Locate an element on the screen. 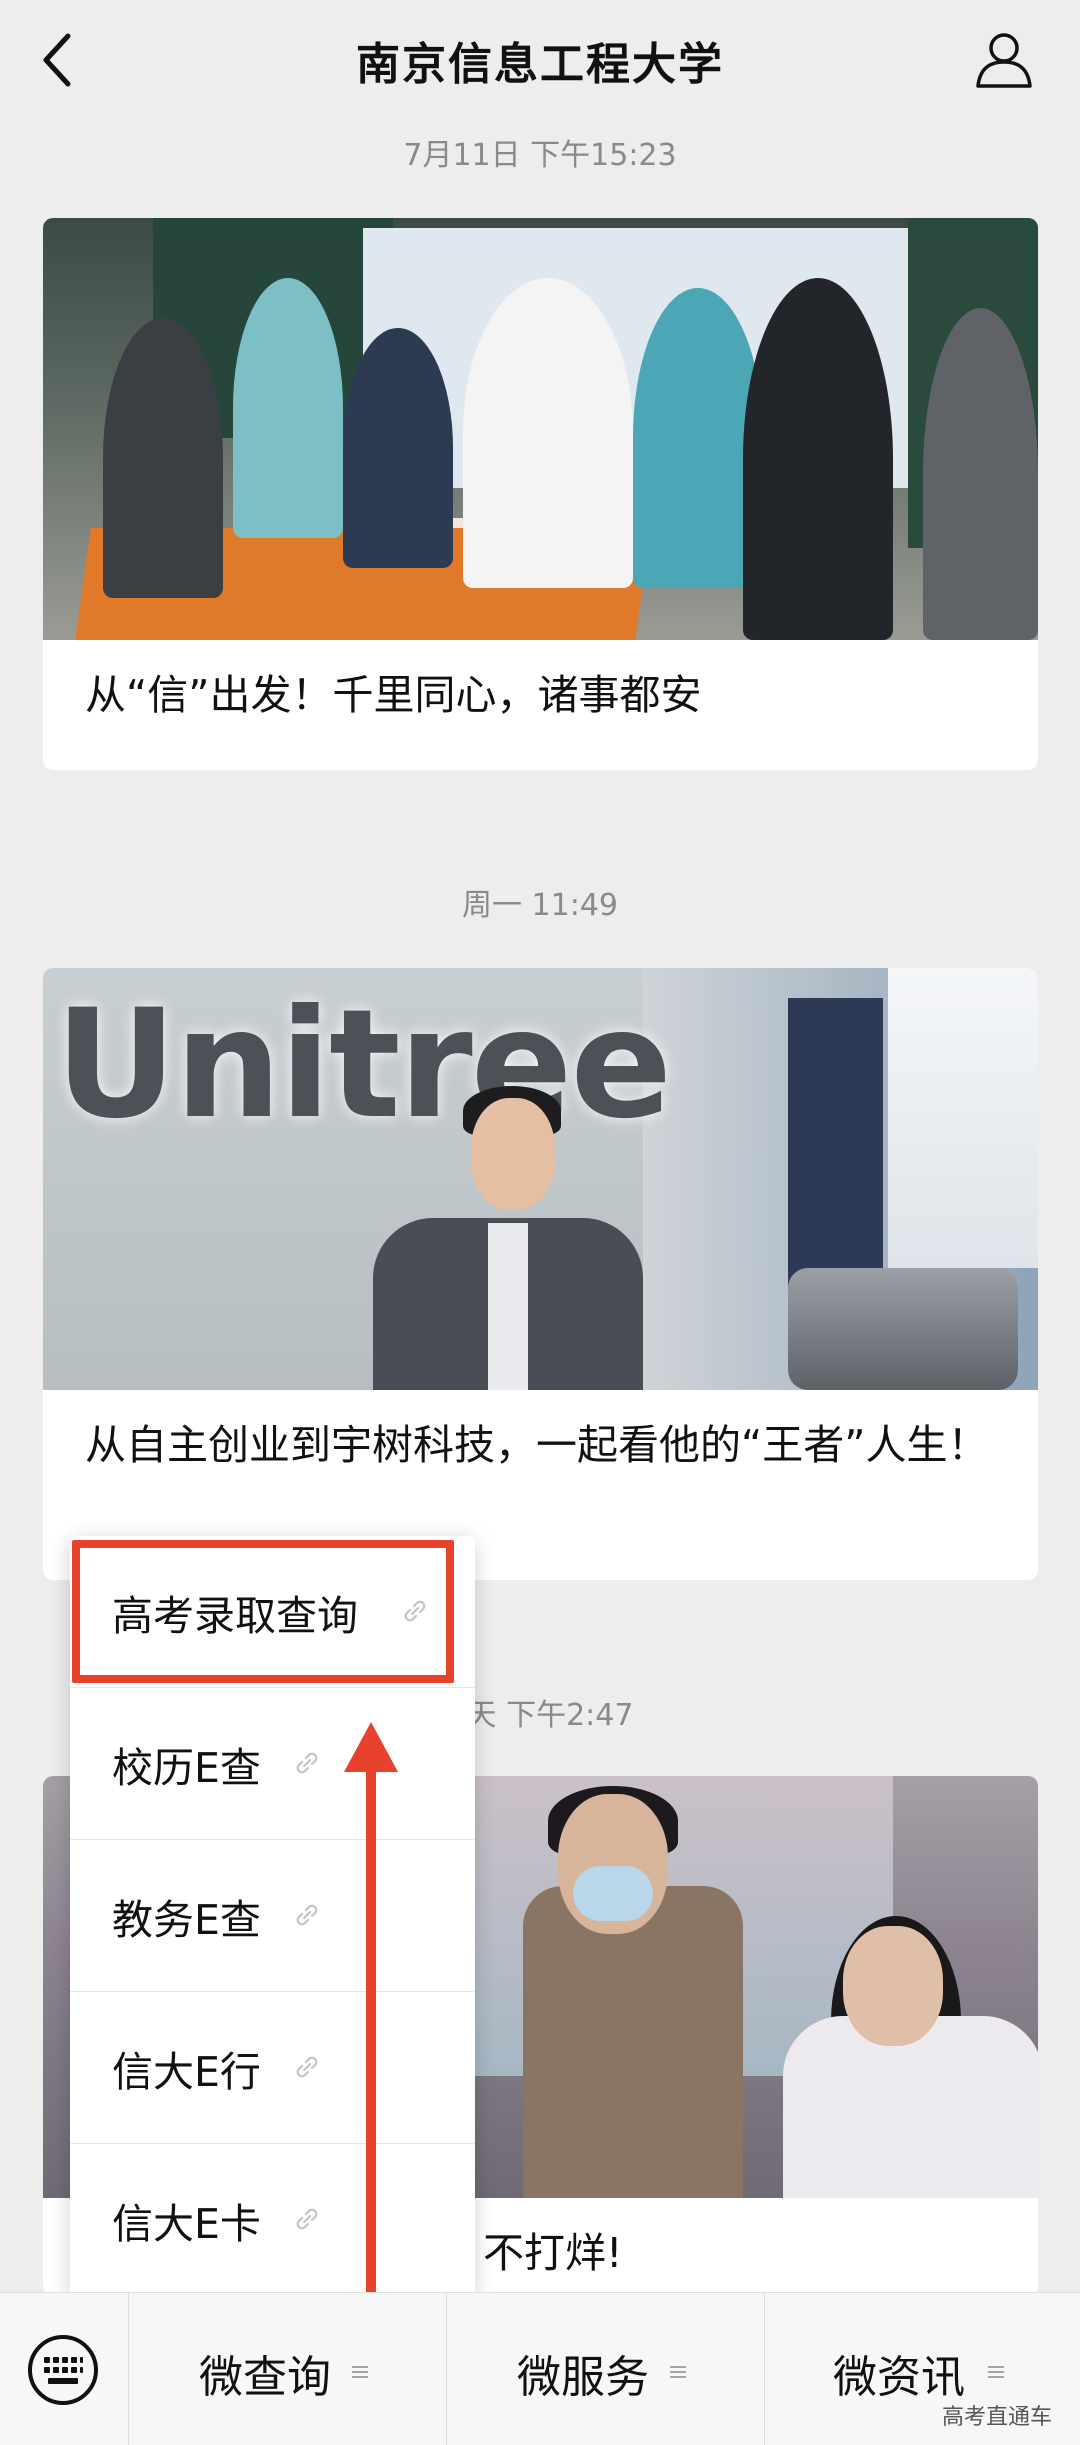 The height and width of the screenshot is (2445, 1080). highlight-box is located at coordinates (263, 1611).